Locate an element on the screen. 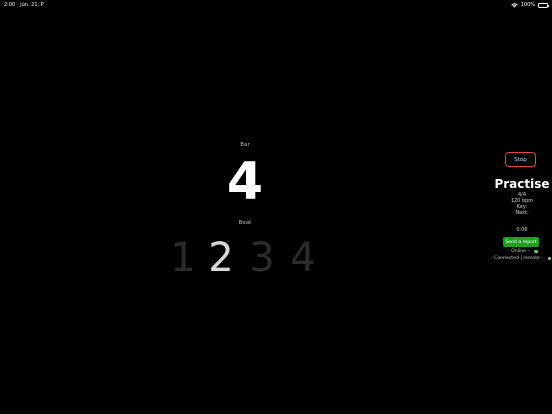  send-report-button: Send a report is located at coordinates (521, 242).